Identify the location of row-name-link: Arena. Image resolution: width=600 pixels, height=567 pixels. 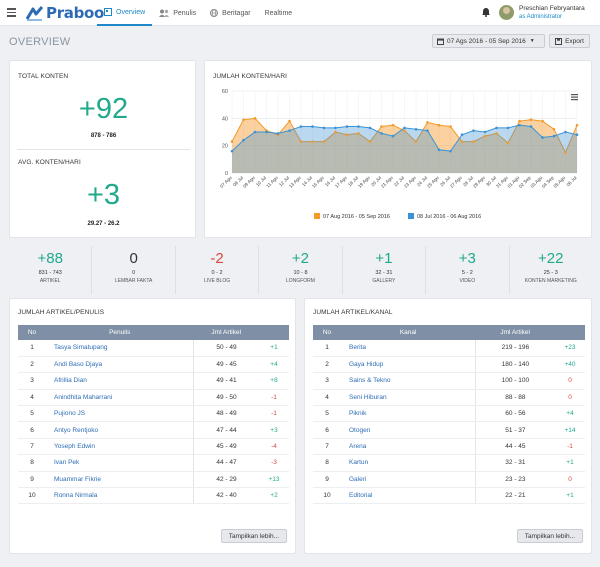
(408, 447).